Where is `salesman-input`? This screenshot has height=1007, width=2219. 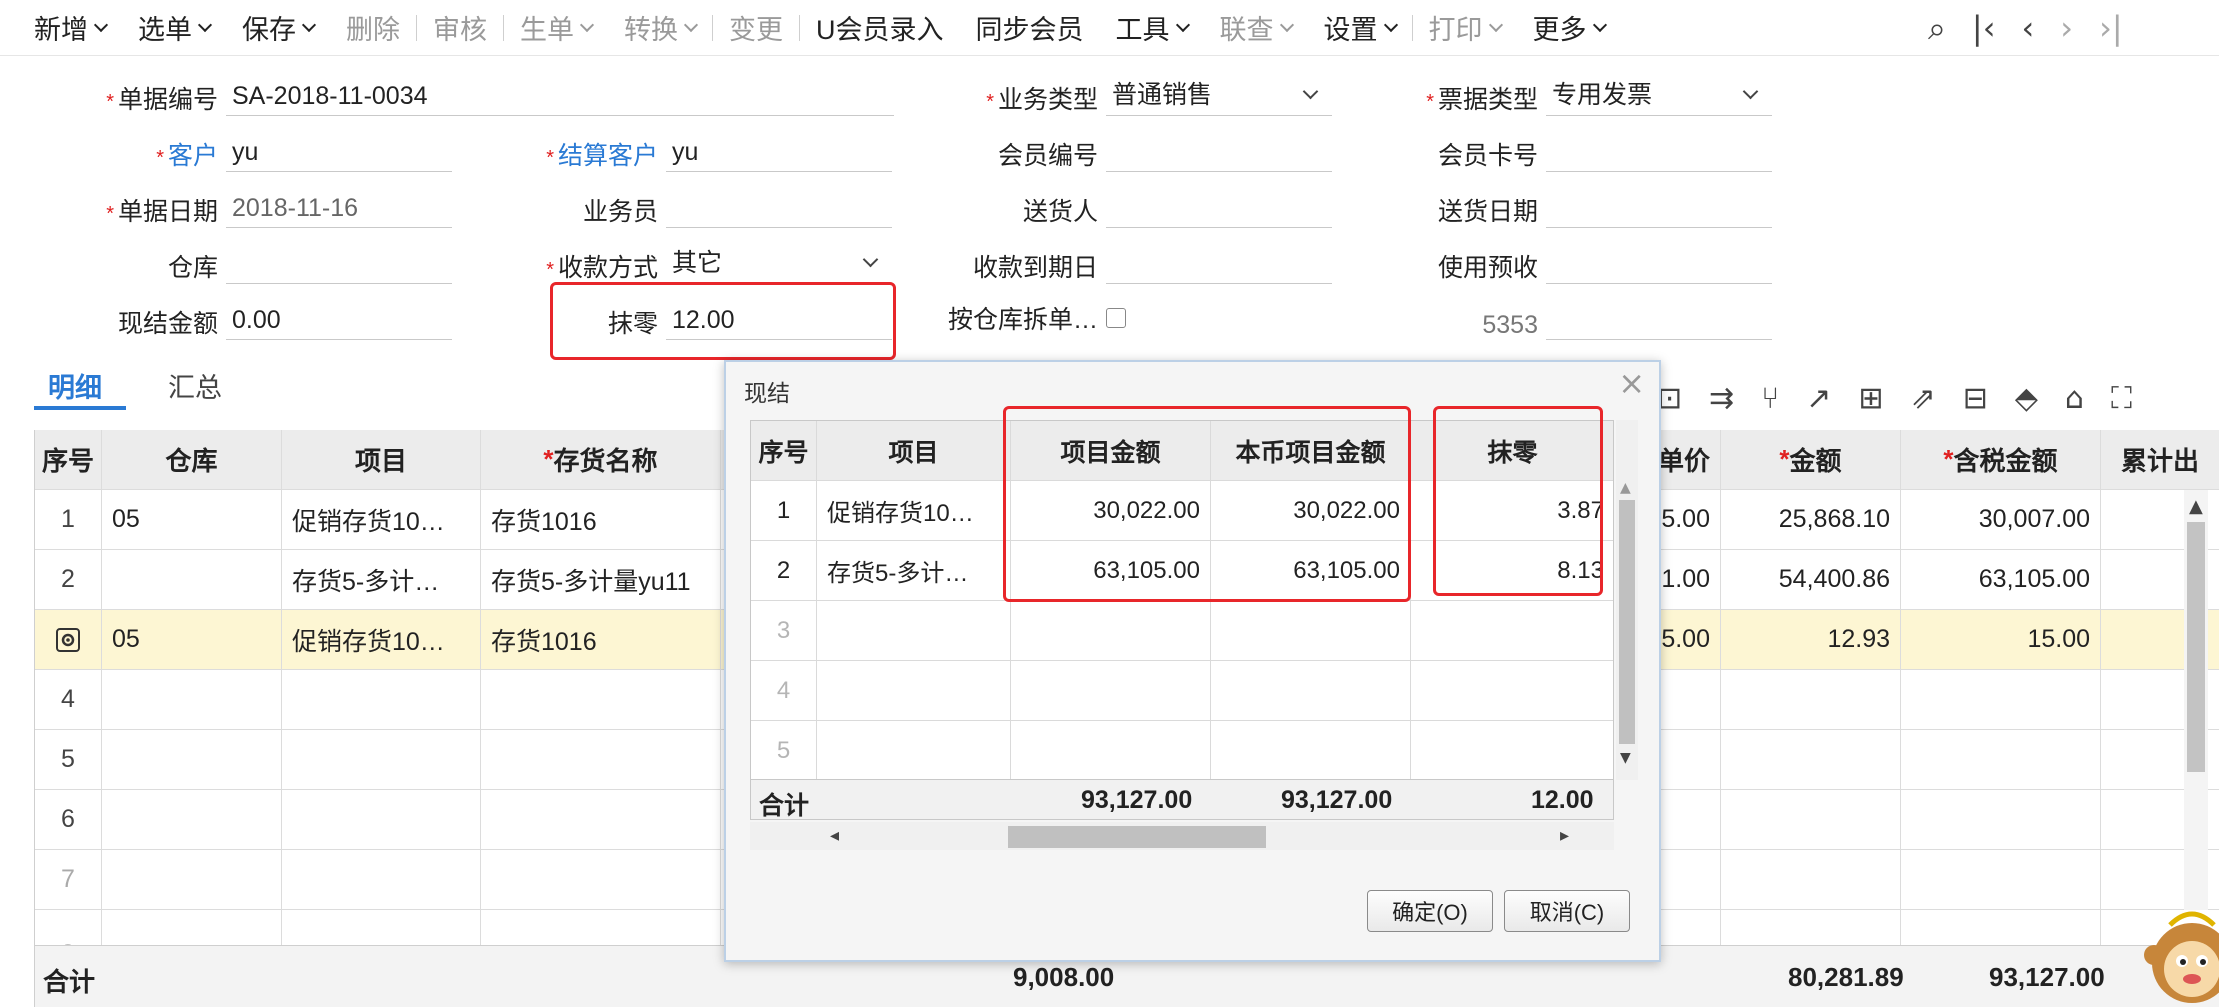 salesman-input is located at coordinates (779, 208).